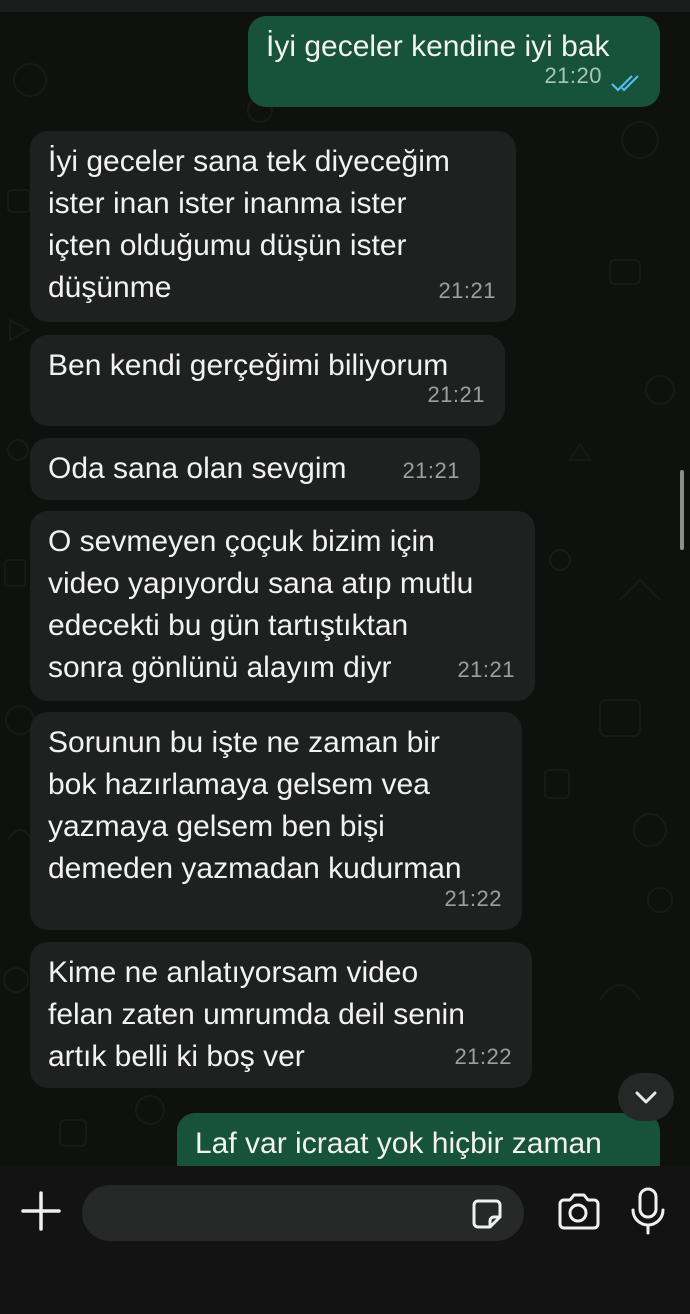 Image resolution: width=690 pixels, height=1314 pixels. What do you see at coordinates (197, 468) in the screenshot?
I see `message-text: Oda sana olan sevgim` at bounding box center [197, 468].